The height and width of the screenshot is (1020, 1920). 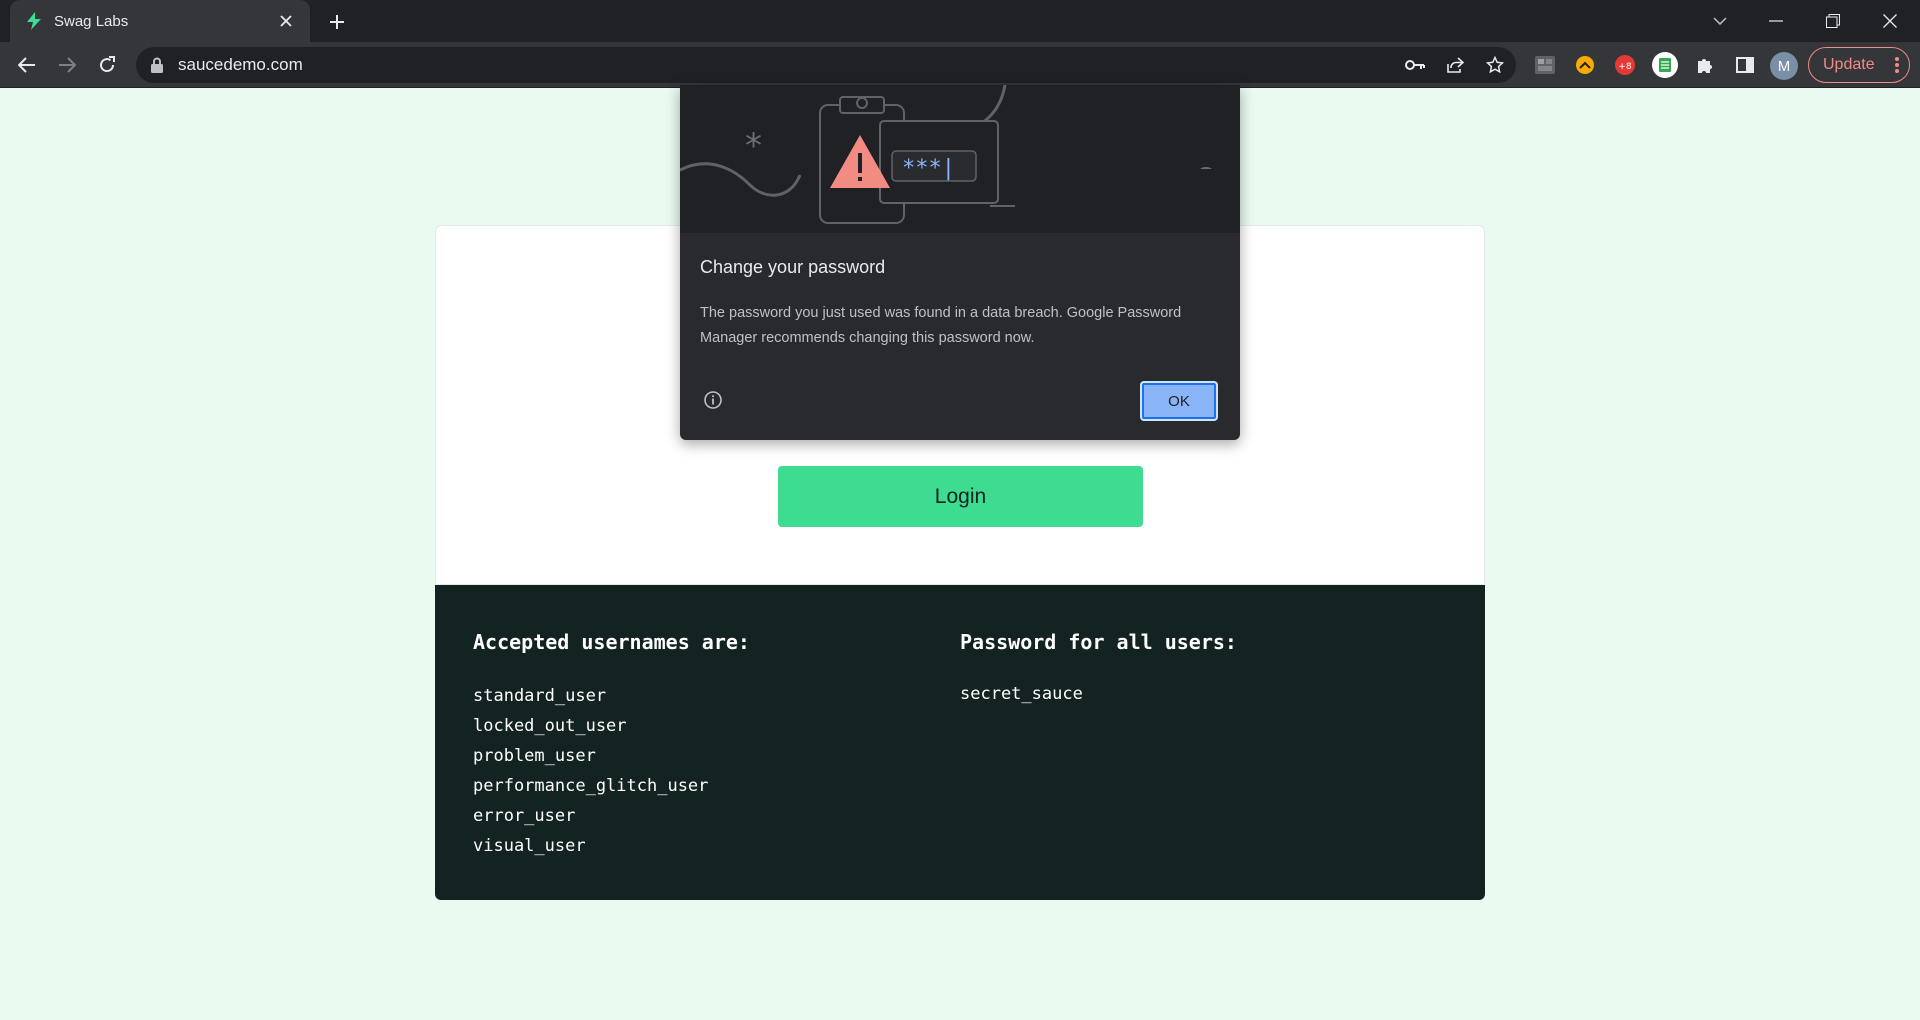 I want to click on sheet-extension-icon, so click(x=1665, y=65).